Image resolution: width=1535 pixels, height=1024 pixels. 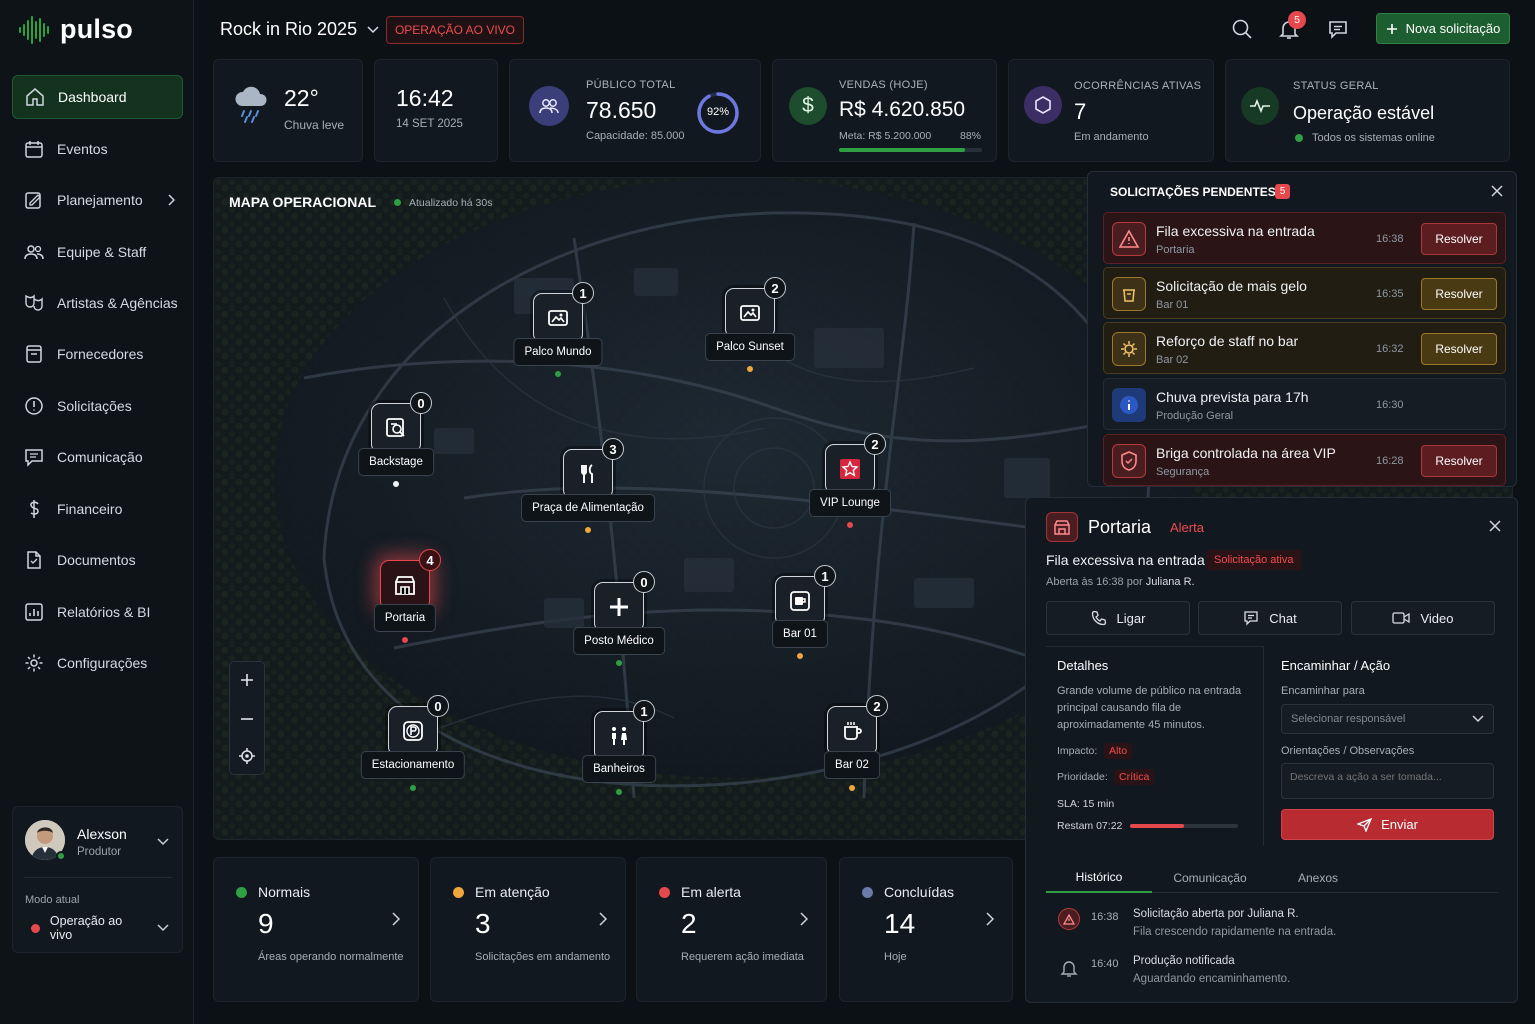 I want to click on sales-label: VENDAS (HOJE), so click(x=883, y=85).